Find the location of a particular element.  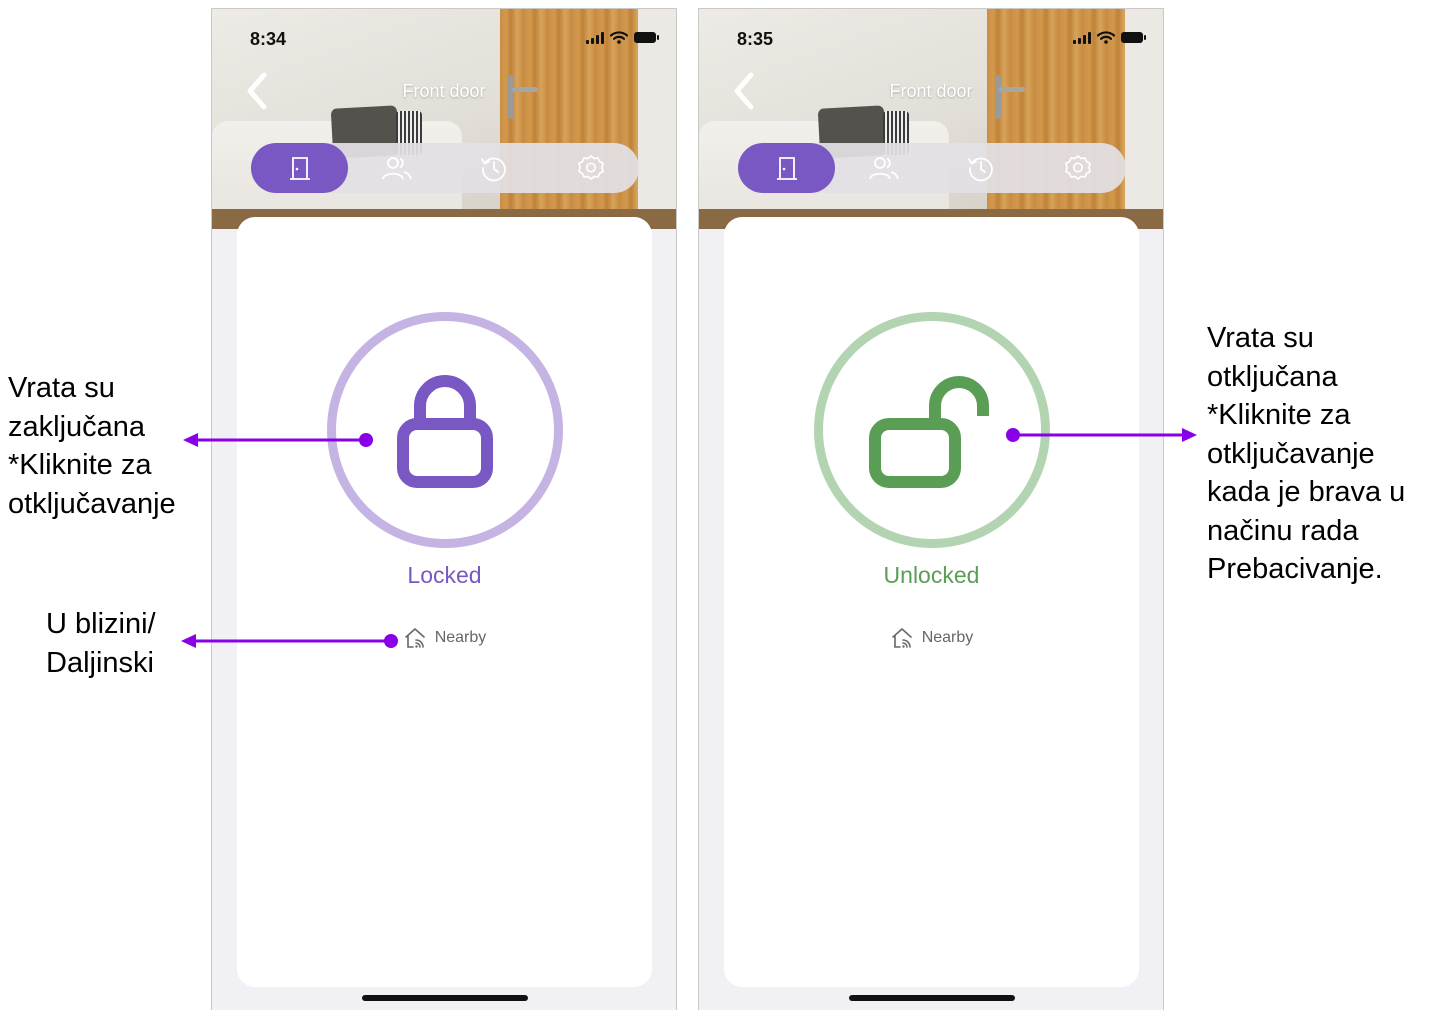

annotation-line: Daljinski is located at coordinates (100, 662).